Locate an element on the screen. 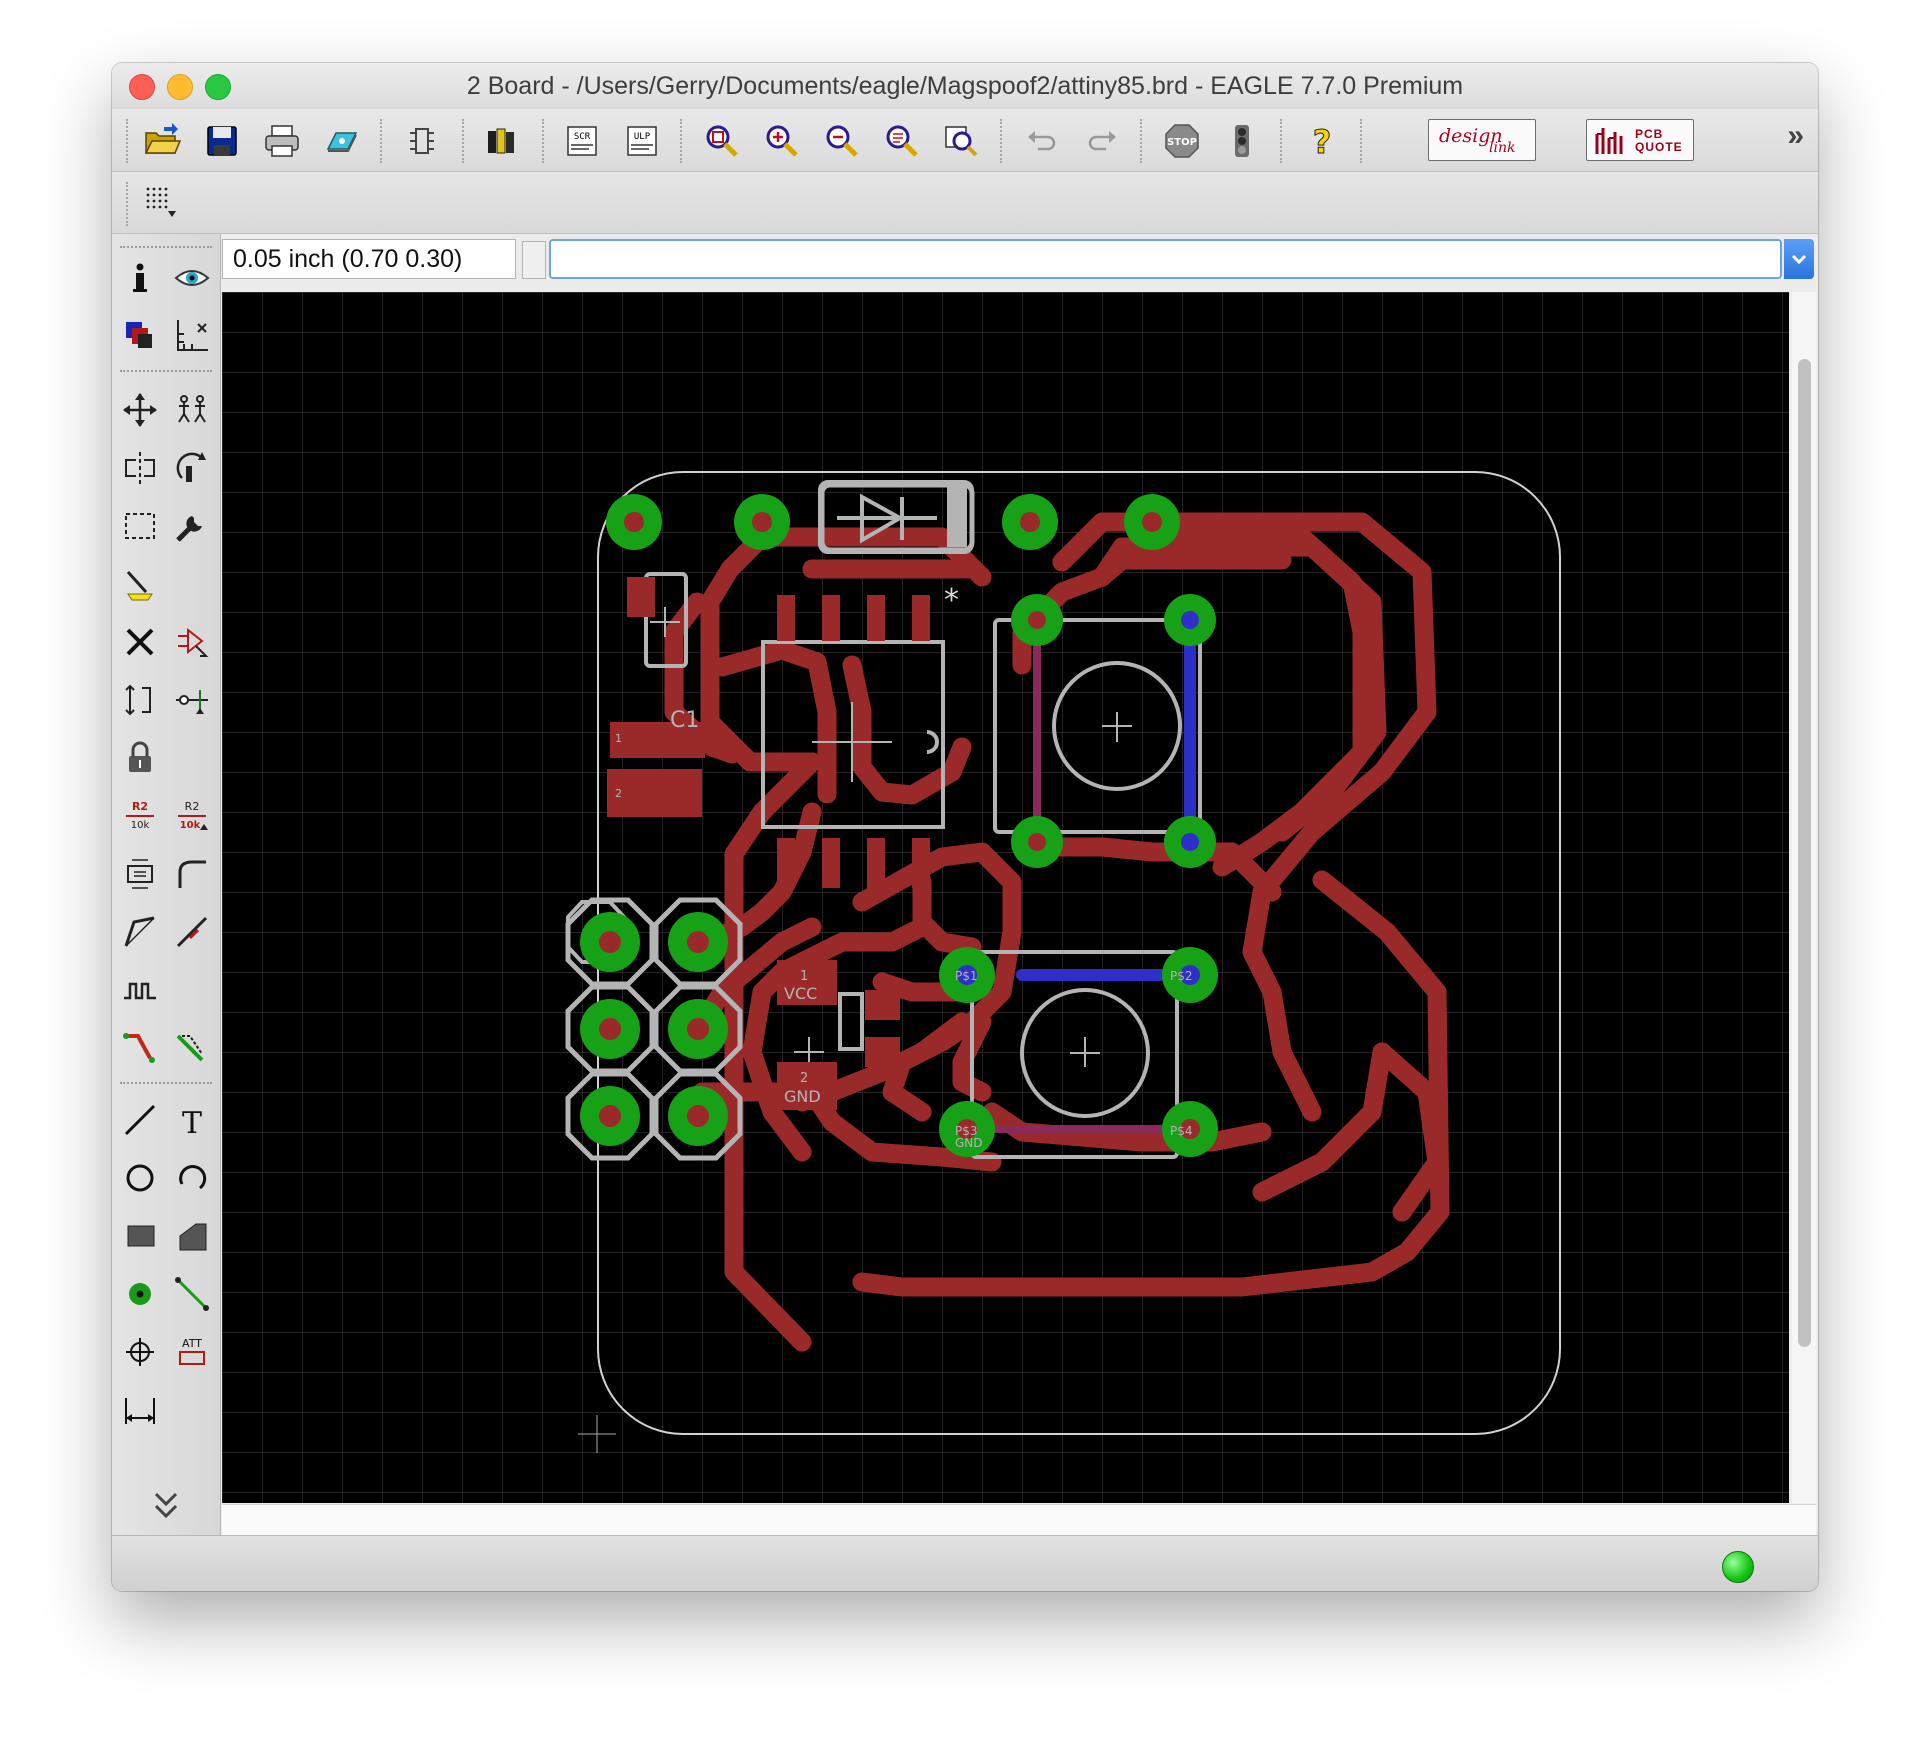 Image resolution: width=1922 pixels, height=1744 pixels. library-icon is located at coordinates (502, 141).